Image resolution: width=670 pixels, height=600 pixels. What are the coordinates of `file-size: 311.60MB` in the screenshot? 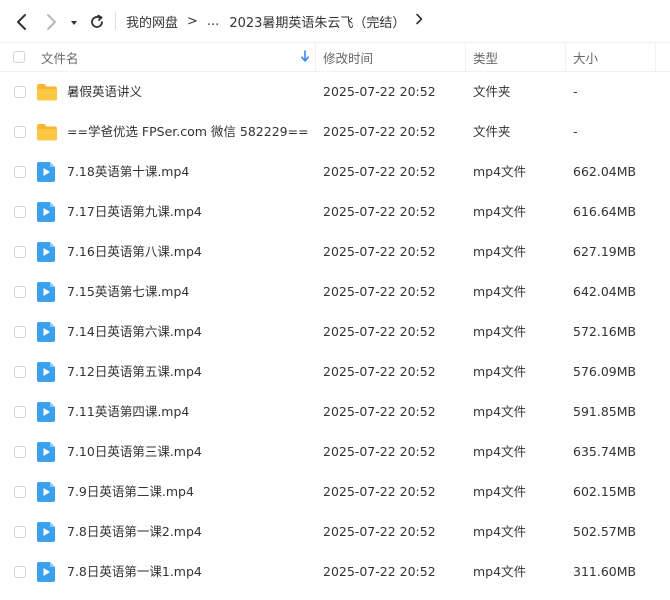 It's located at (605, 571).